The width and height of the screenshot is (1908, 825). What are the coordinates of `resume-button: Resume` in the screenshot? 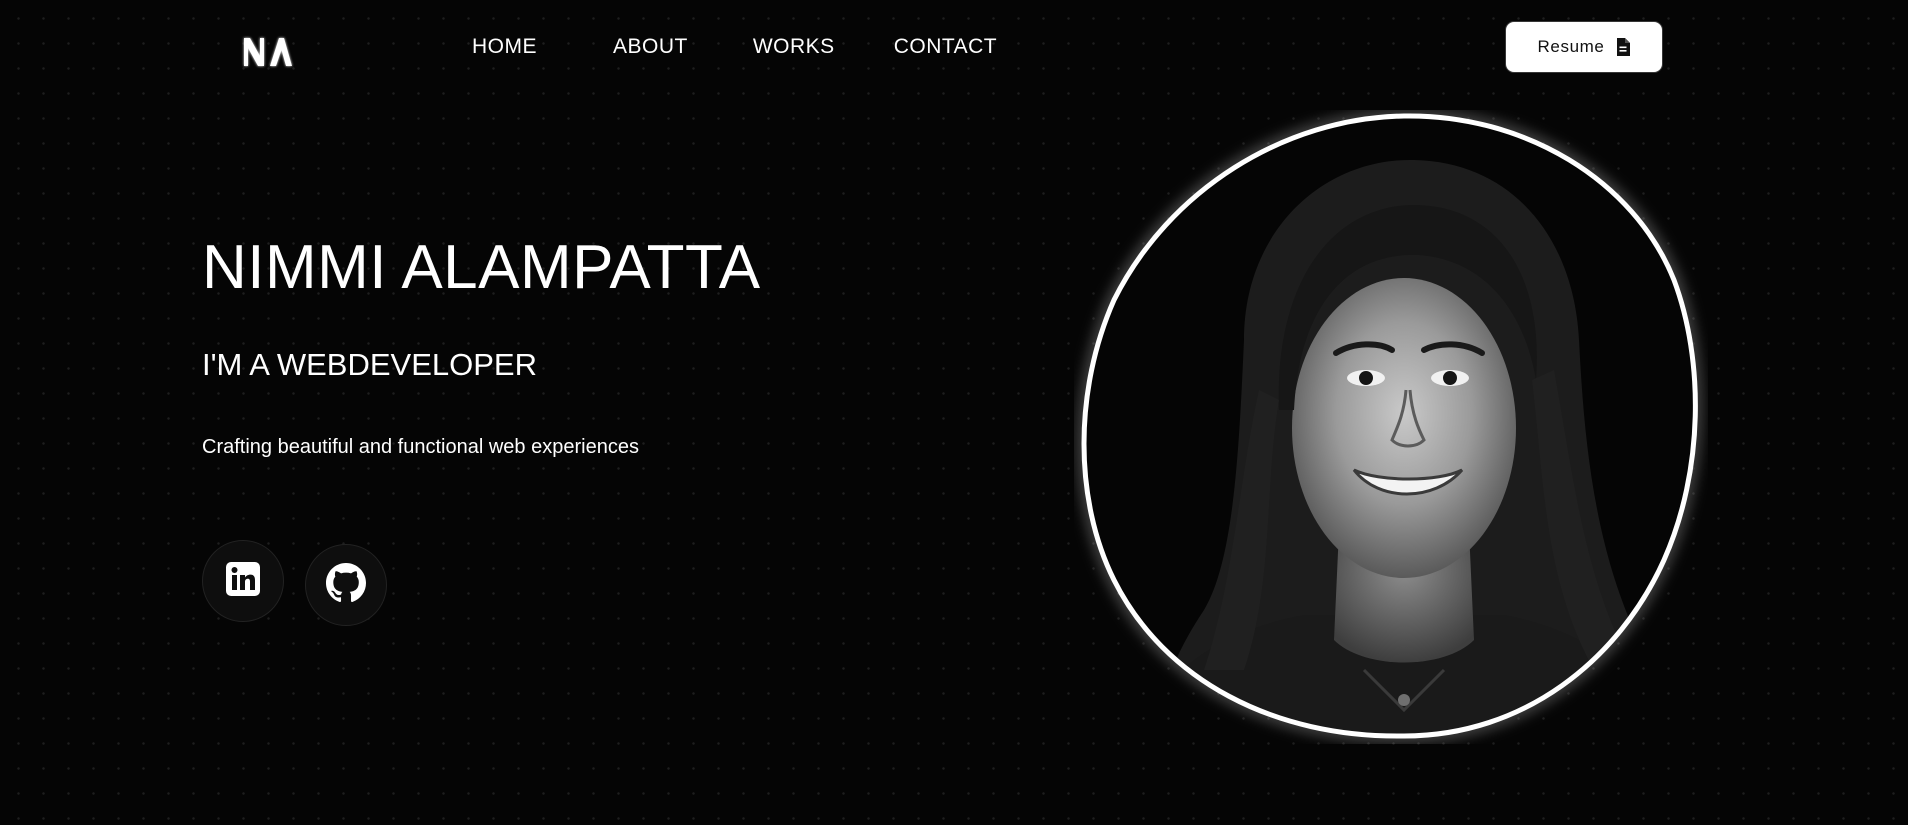 It's located at (1584, 47).